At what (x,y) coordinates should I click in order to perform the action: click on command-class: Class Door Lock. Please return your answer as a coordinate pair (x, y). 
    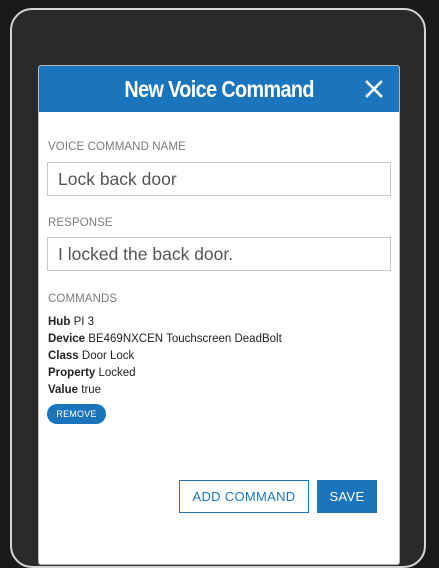
    Looking at the image, I should click on (91, 356).